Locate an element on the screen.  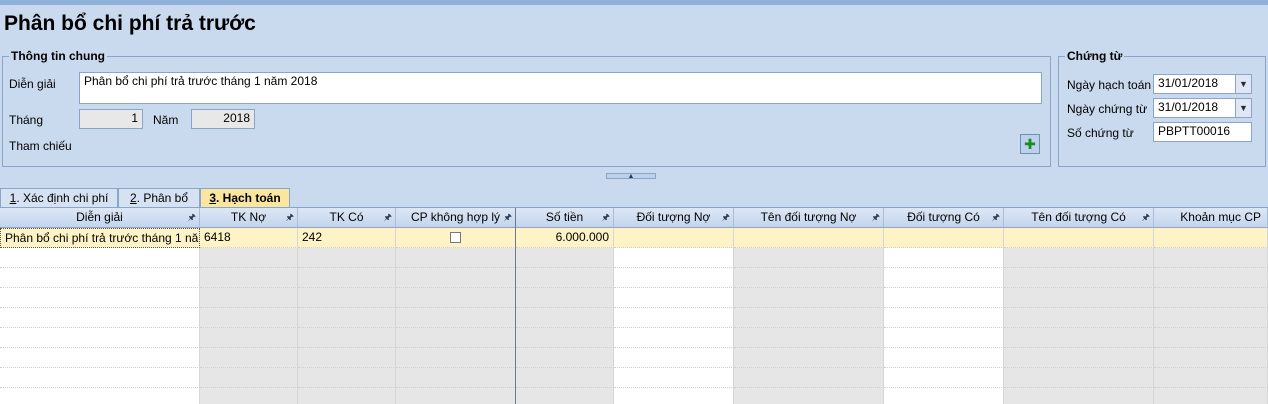
month-field: 1 is located at coordinates (111, 119).